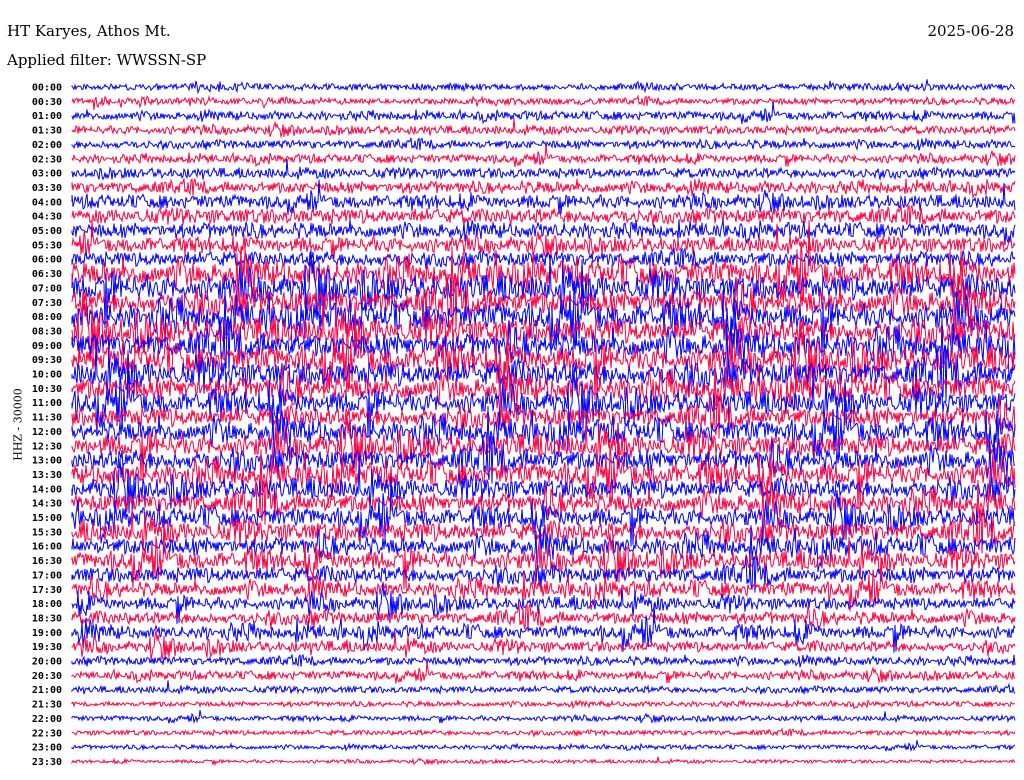 Image resolution: width=1024 pixels, height=780 pixels. Describe the element at coordinates (47, 676) in the screenshot. I see `time-label: 20:30` at that location.